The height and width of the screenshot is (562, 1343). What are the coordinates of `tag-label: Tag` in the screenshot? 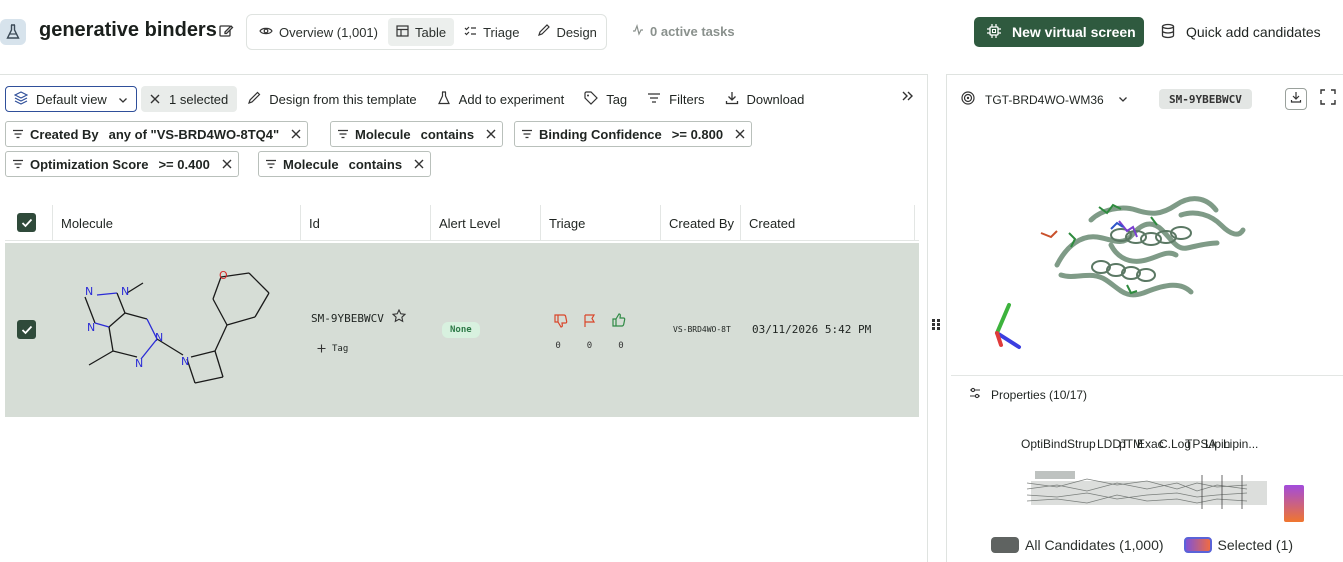 It's located at (617, 99).